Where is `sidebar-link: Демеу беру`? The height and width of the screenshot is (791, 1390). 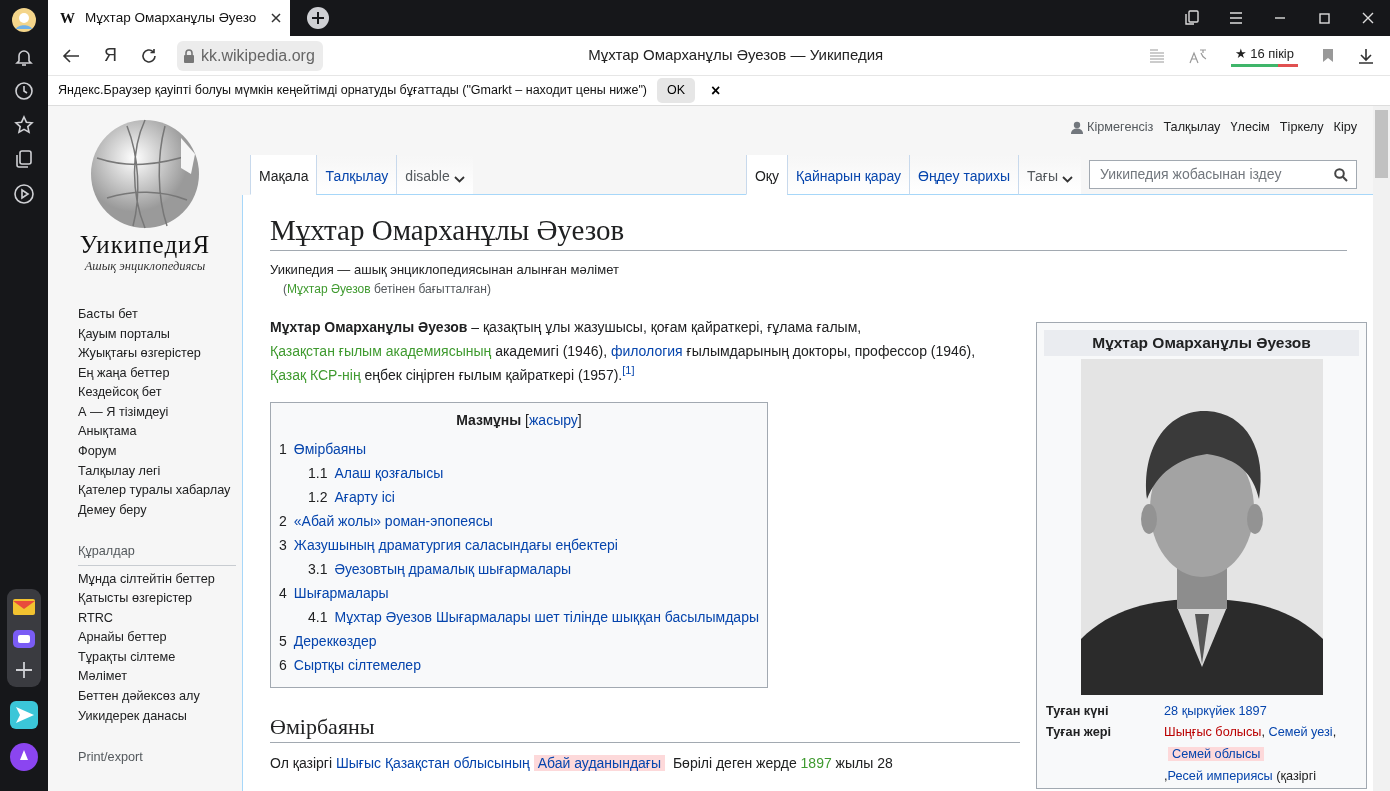 sidebar-link: Демеу беру is located at coordinates (157, 510).